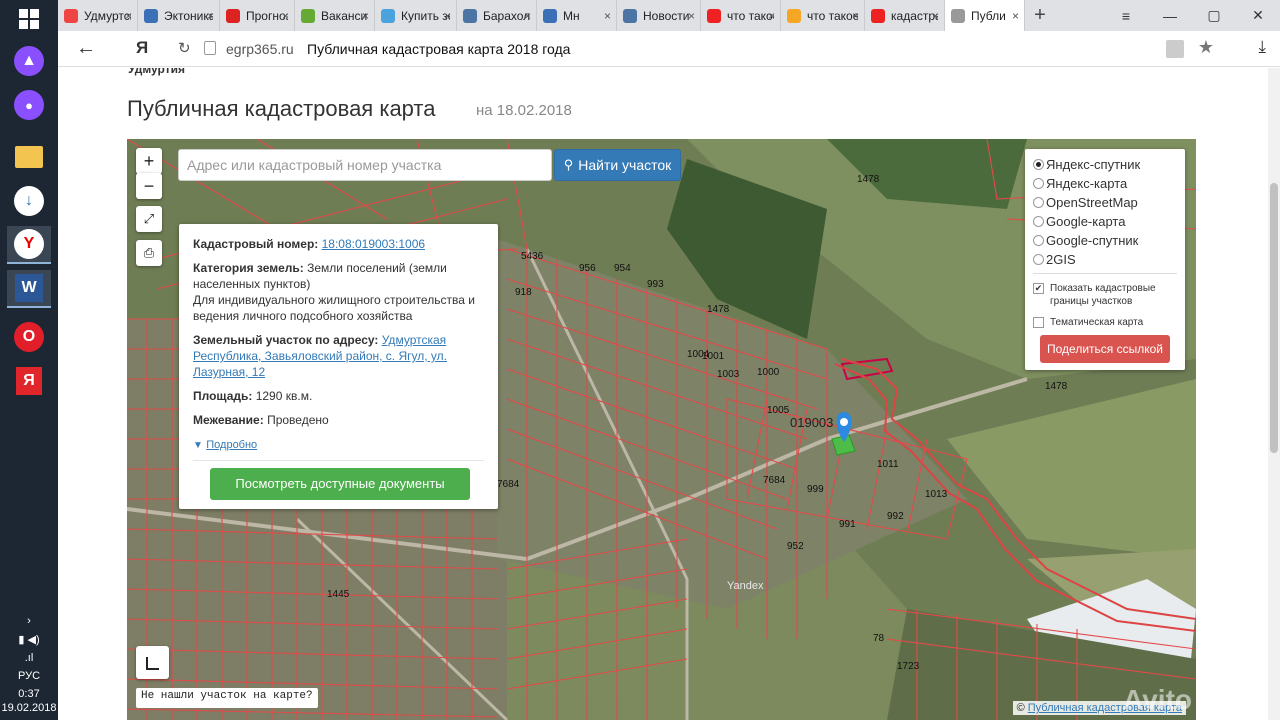 The height and width of the screenshot is (720, 1280). What do you see at coordinates (365, 165) in the screenshot?
I see `search-input` at bounding box center [365, 165].